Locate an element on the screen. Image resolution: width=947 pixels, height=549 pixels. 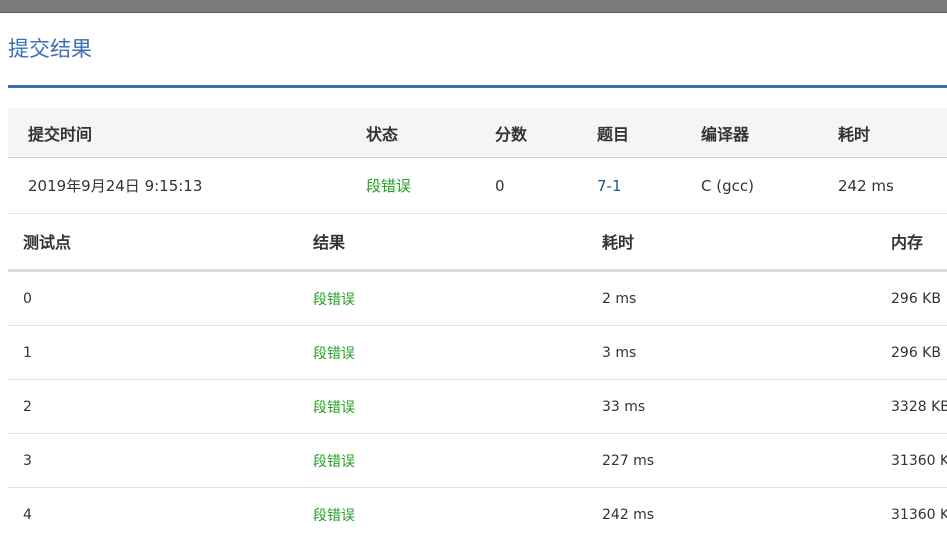
case-memory: 3328 KB is located at coordinates (919, 406).